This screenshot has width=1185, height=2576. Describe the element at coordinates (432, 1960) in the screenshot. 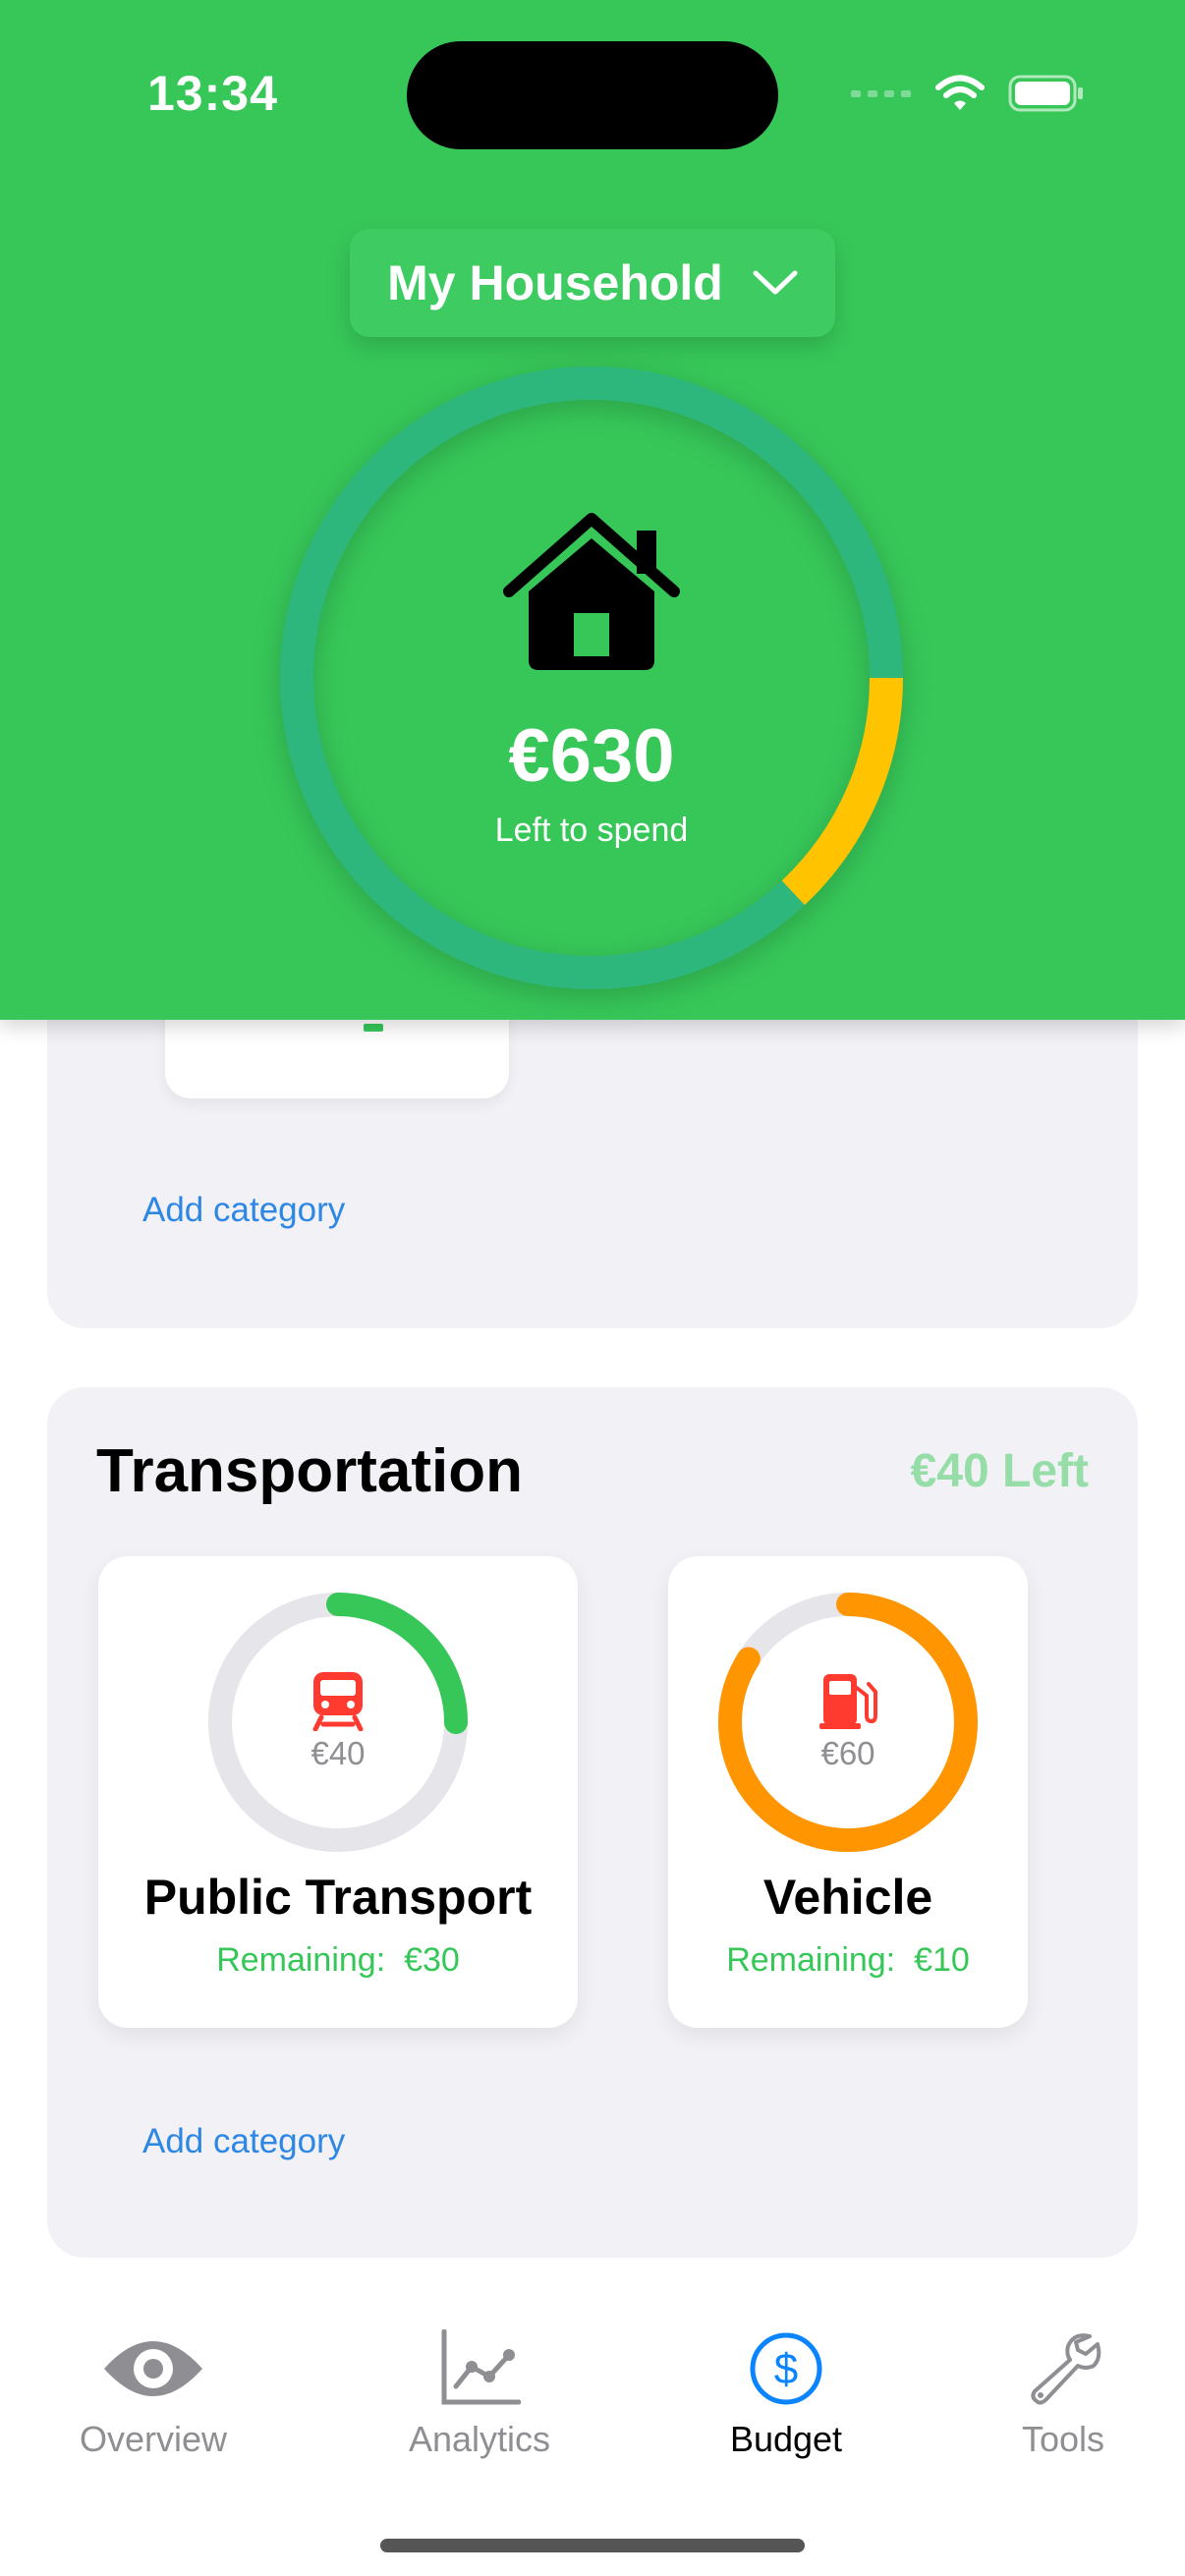

I see `remaining-value: €30` at that location.